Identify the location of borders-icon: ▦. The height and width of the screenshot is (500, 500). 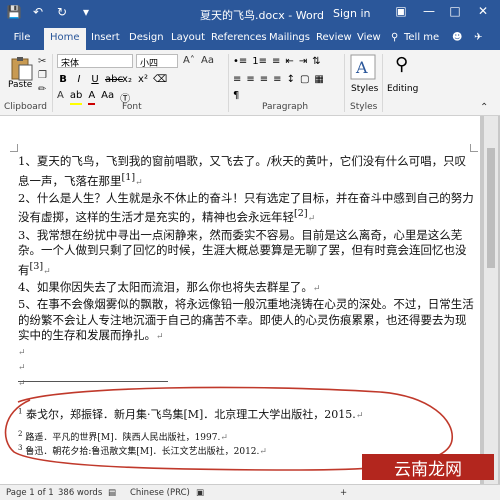
(318, 79).